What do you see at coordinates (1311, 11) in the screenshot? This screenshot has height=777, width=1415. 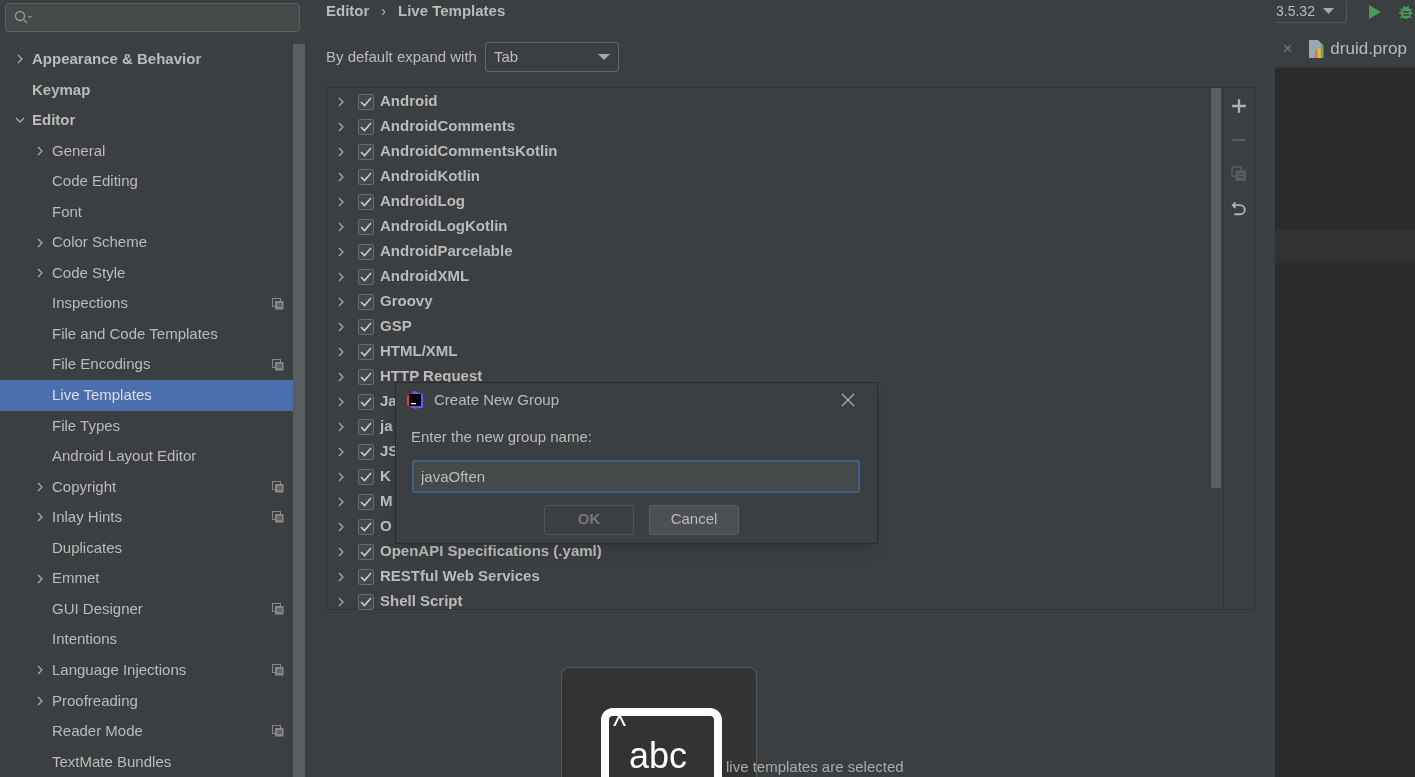 I see `run-config-dropdown: 3.5.32` at bounding box center [1311, 11].